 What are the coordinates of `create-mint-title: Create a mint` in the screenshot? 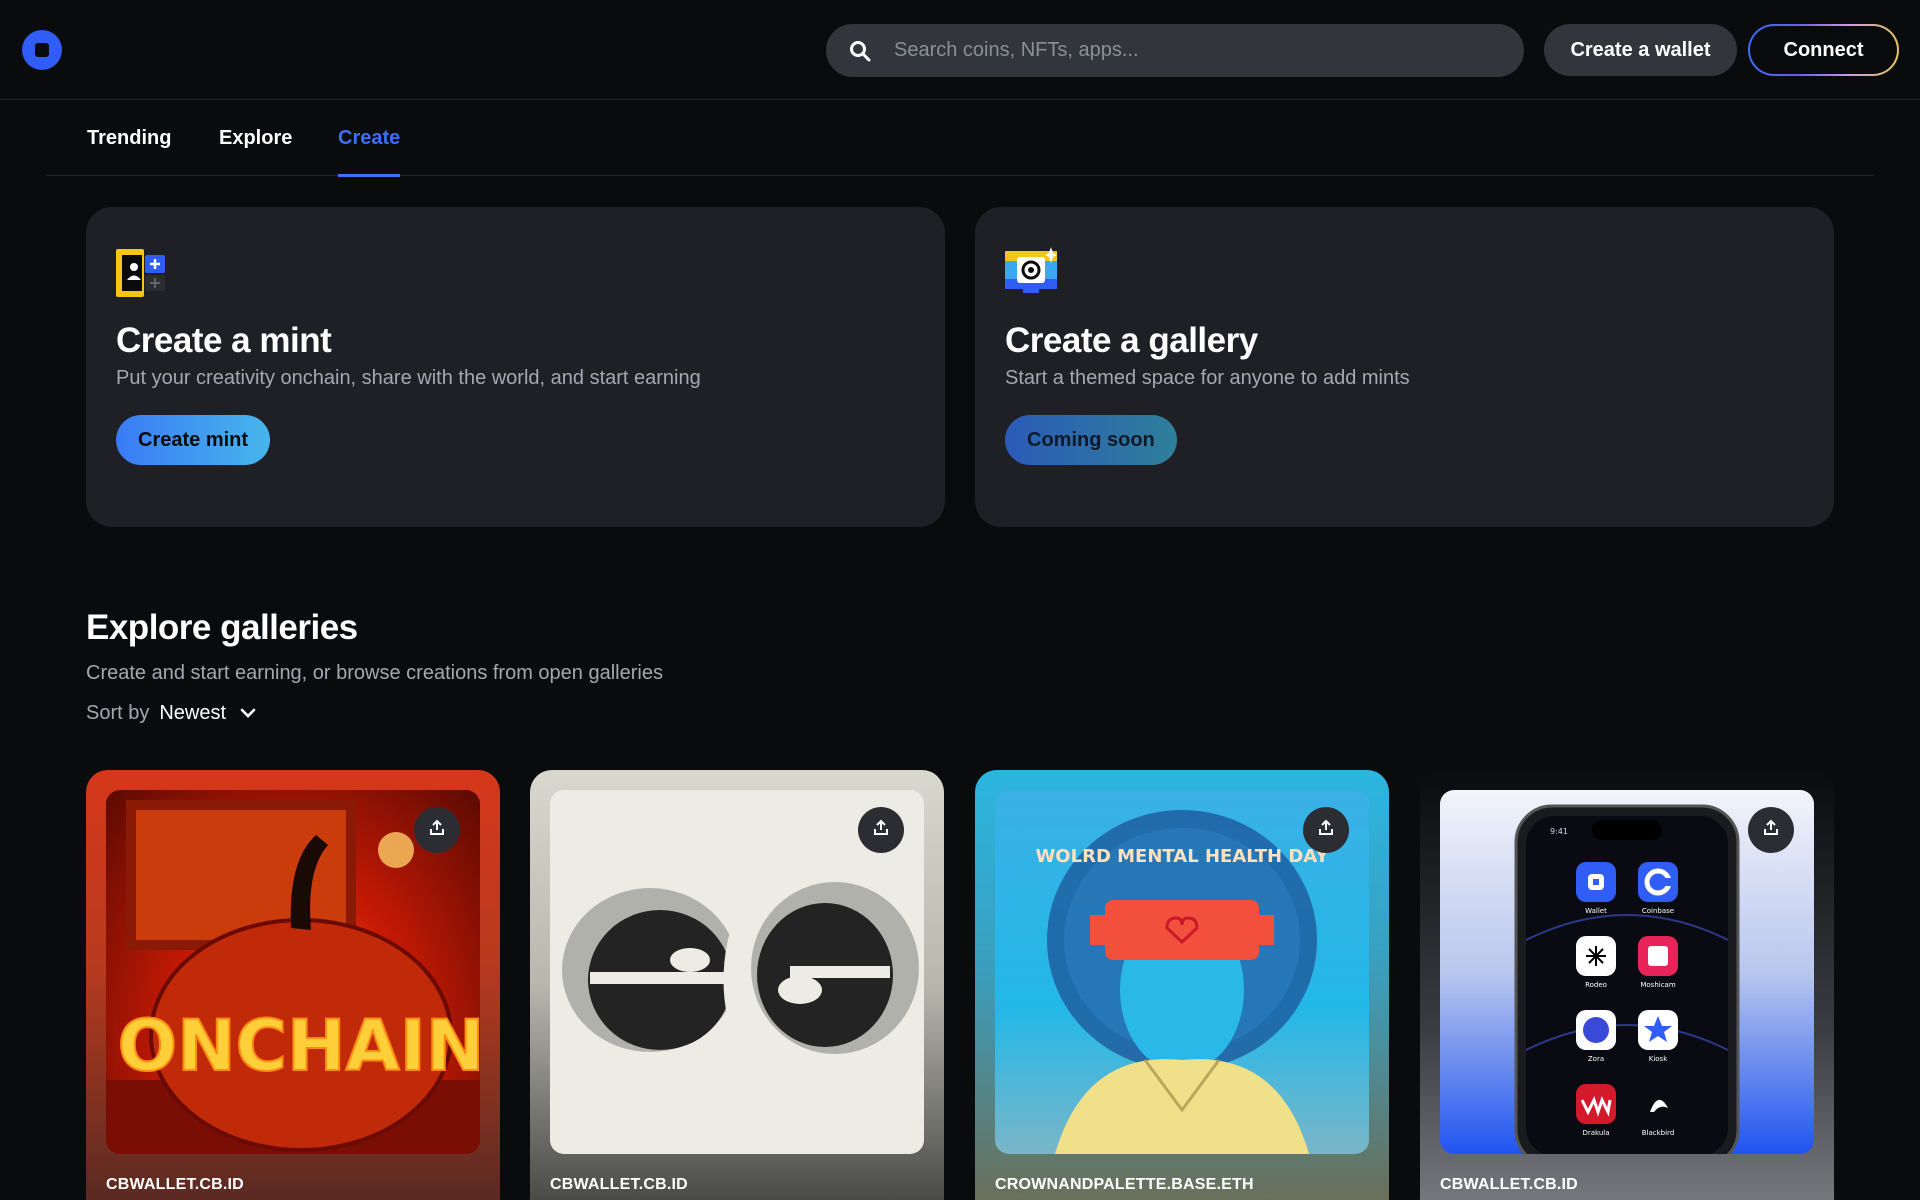 It's located at (224, 340).